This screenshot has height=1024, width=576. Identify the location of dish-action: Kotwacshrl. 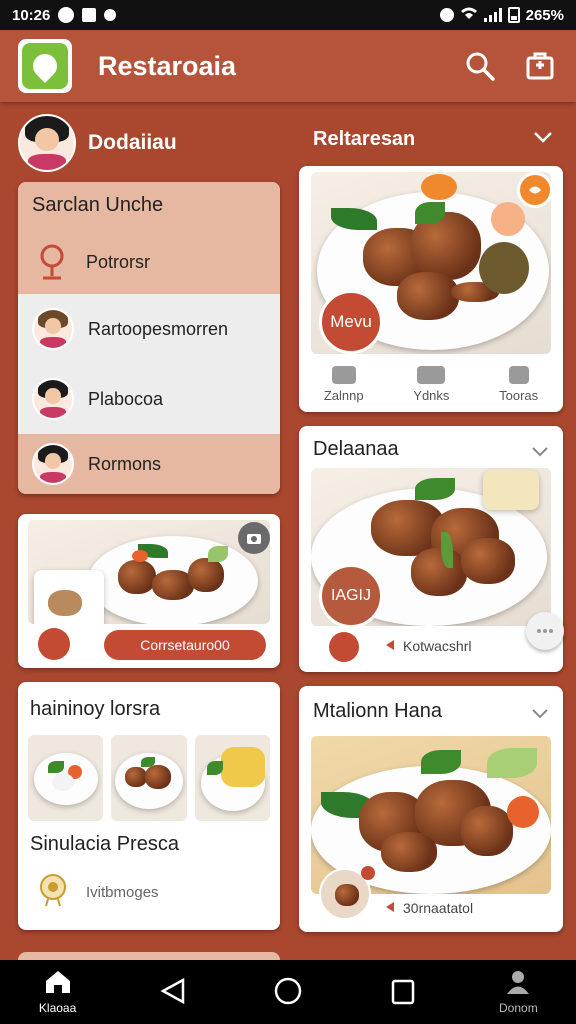
(428, 646).